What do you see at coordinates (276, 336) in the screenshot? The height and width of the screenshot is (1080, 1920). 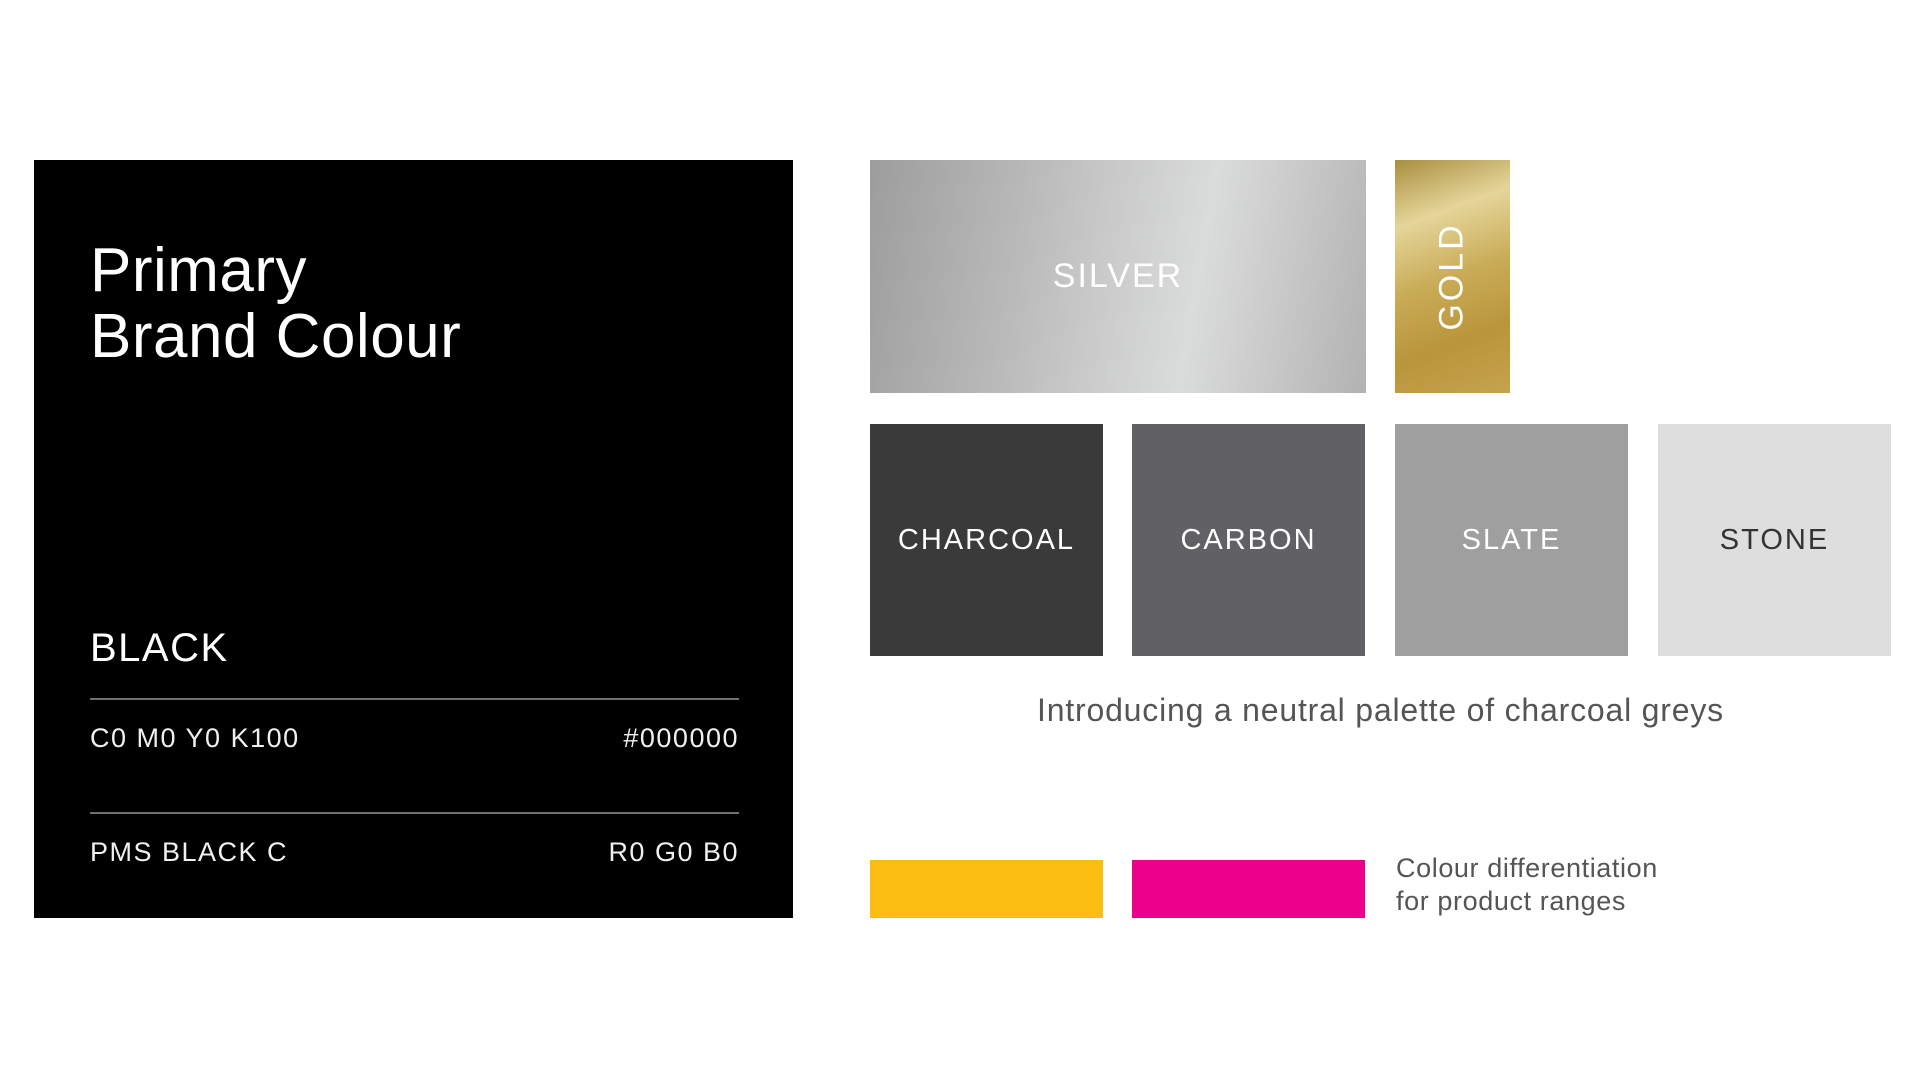 I see `primary-title-line2: Brand Colour` at bounding box center [276, 336].